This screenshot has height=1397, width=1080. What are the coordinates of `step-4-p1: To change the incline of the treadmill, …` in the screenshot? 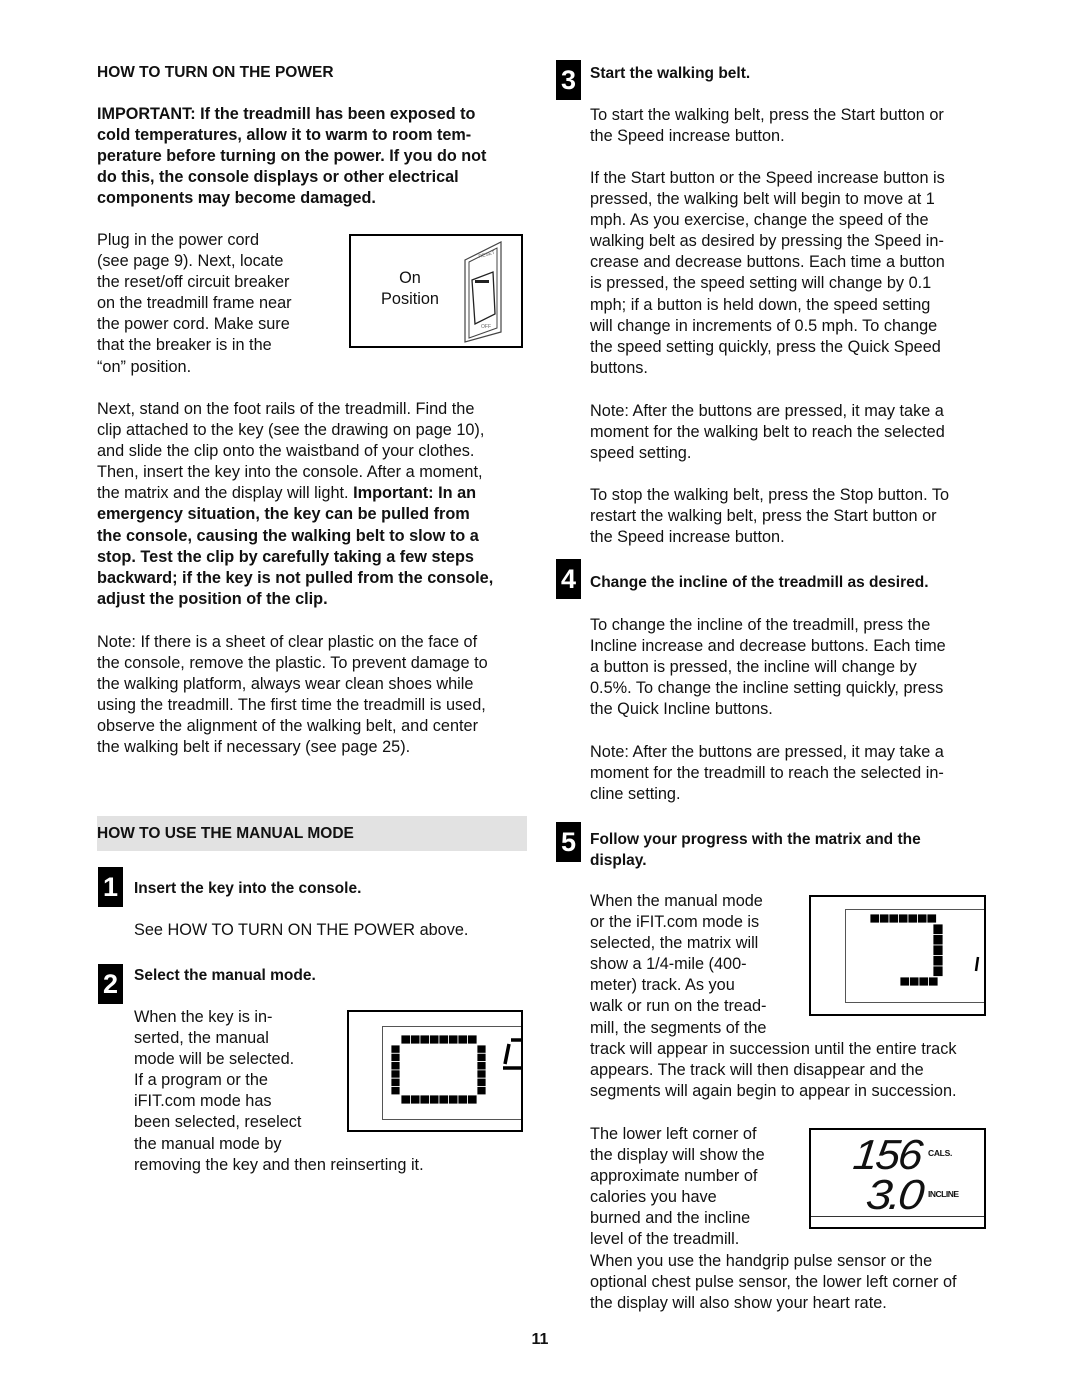 It's located at (768, 667).